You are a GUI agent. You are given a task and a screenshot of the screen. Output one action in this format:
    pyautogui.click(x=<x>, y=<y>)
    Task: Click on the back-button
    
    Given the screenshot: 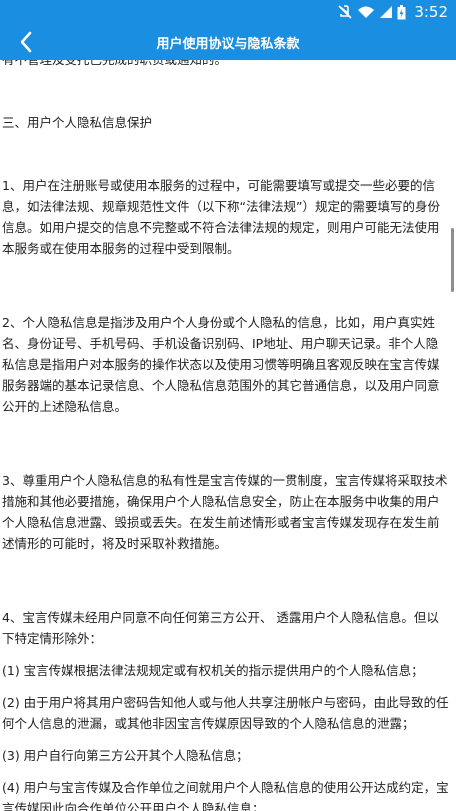 What is the action you would take?
    pyautogui.click(x=26, y=42)
    